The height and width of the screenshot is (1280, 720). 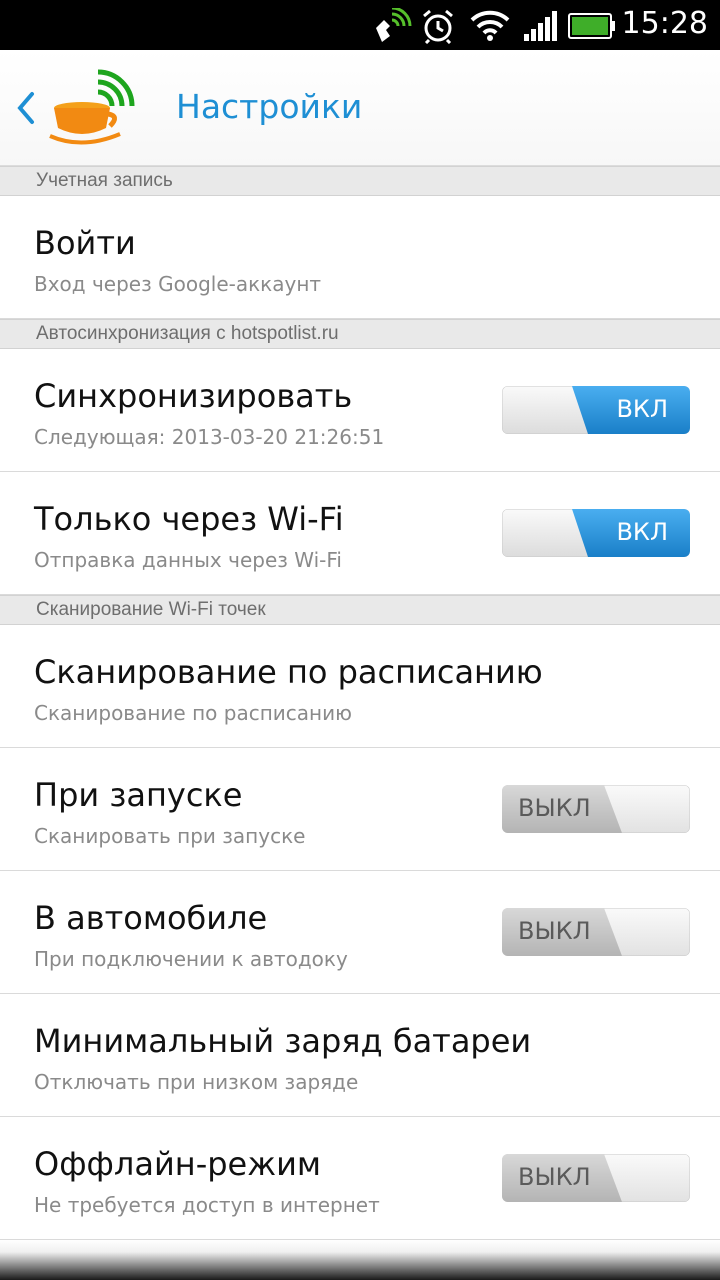 I want to click on setting-title: Только через Wi-Fi, so click(x=189, y=519).